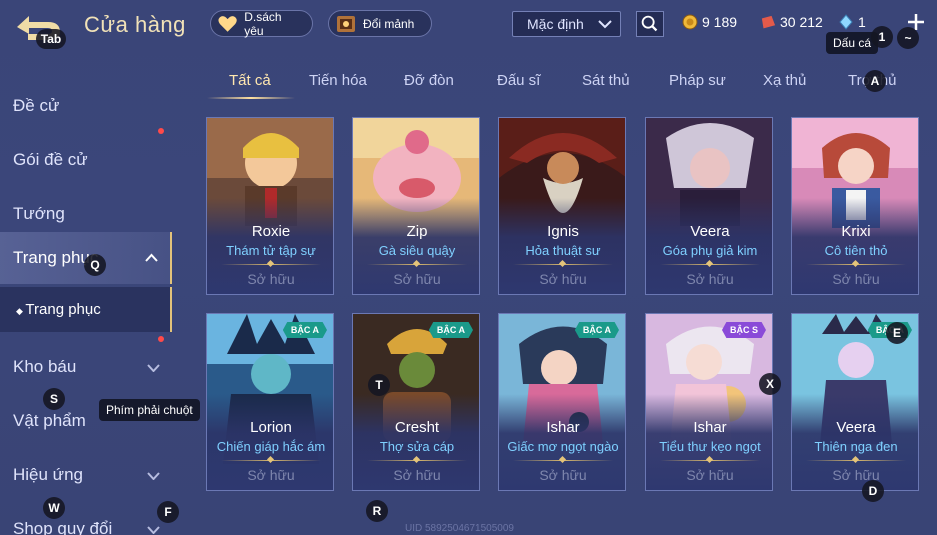 Image resolution: width=937 pixels, height=535 pixels. I want to click on skin-card: Zip Gà siêu quậy Sở hữu, so click(416, 206).